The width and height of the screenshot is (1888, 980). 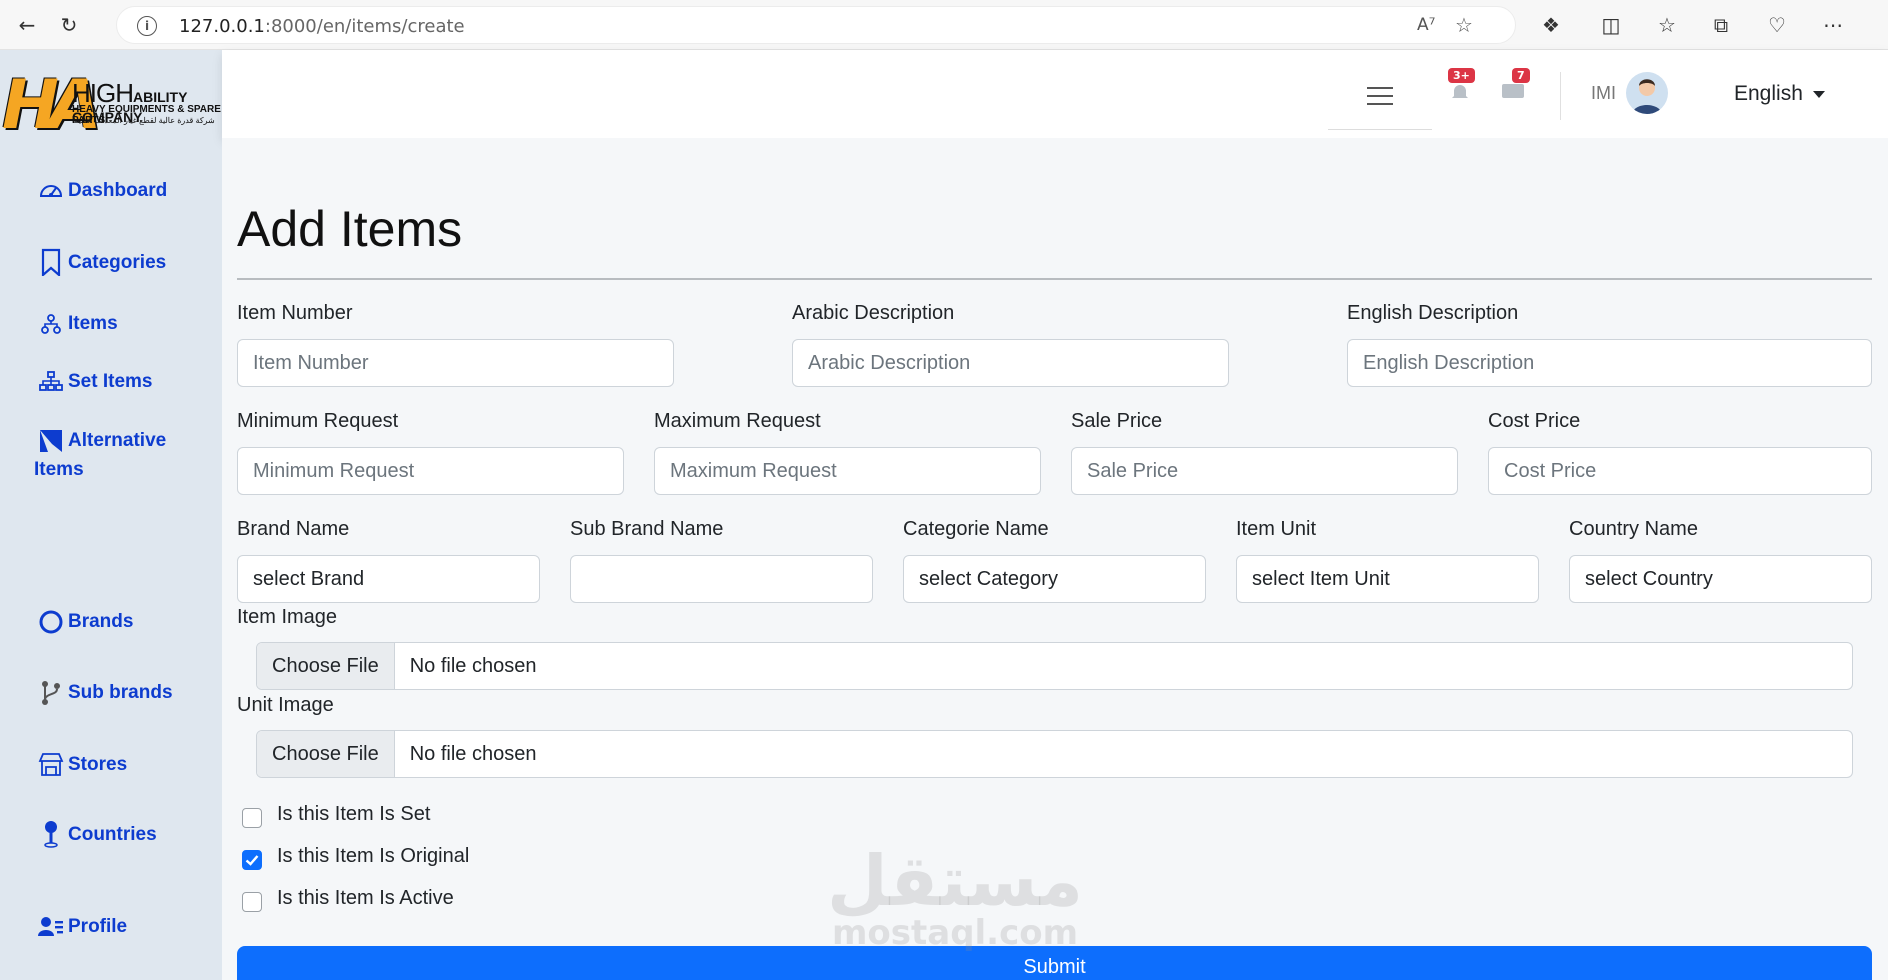 What do you see at coordinates (1551, 25) in the screenshot?
I see `extensions-icon: ❖` at bounding box center [1551, 25].